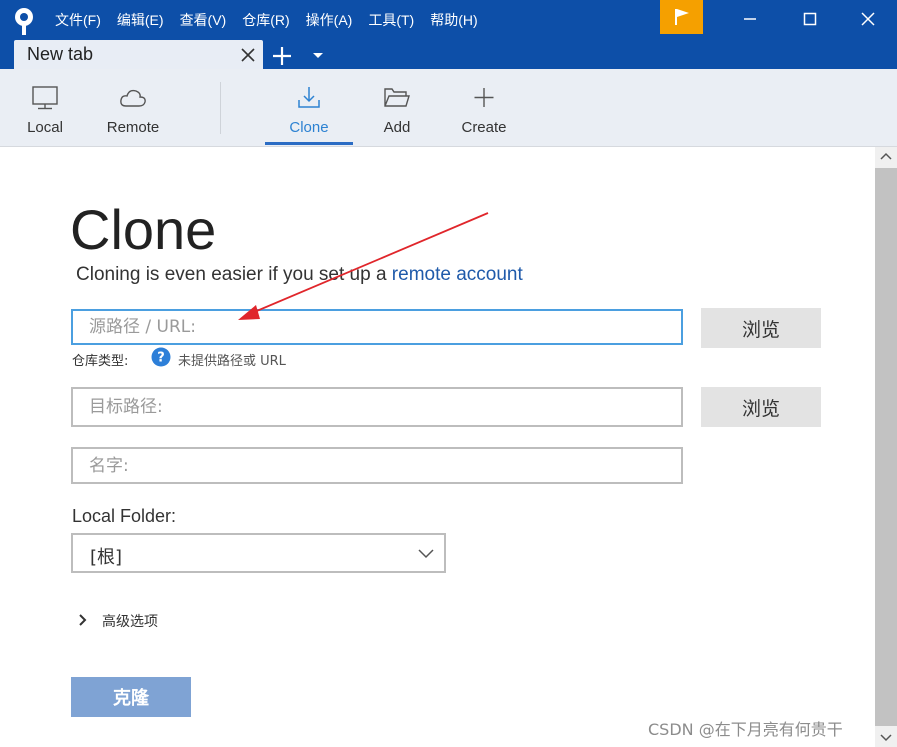  Describe the element at coordinates (248, 55) in the screenshot. I see `tab-close-icon` at that location.